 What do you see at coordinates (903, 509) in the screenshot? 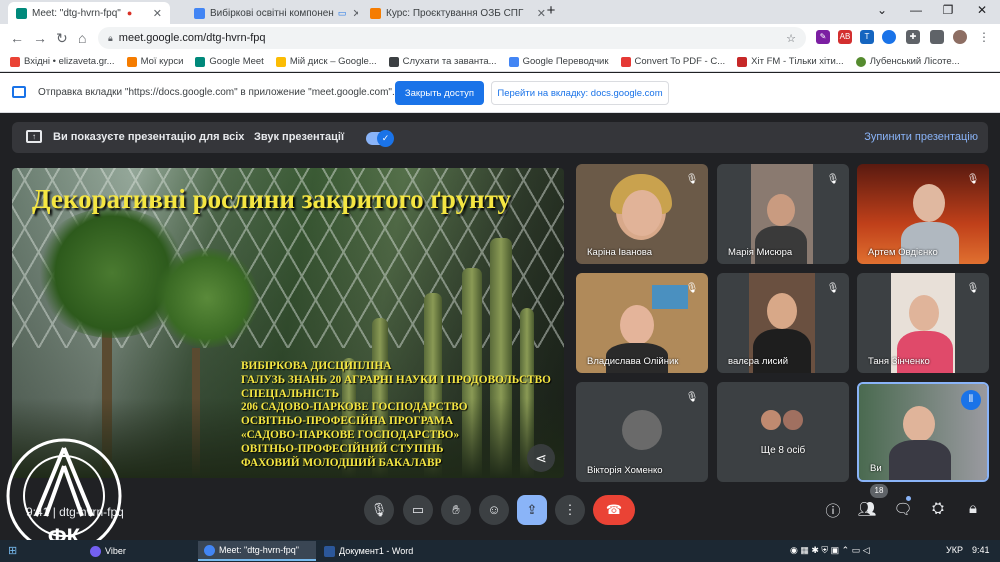
I see `chat-icon: 🗨︎` at bounding box center [903, 509].